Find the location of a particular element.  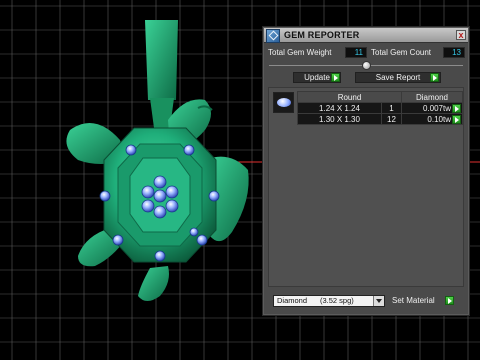

gem-count-cell: 1 is located at coordinates (391, 108).